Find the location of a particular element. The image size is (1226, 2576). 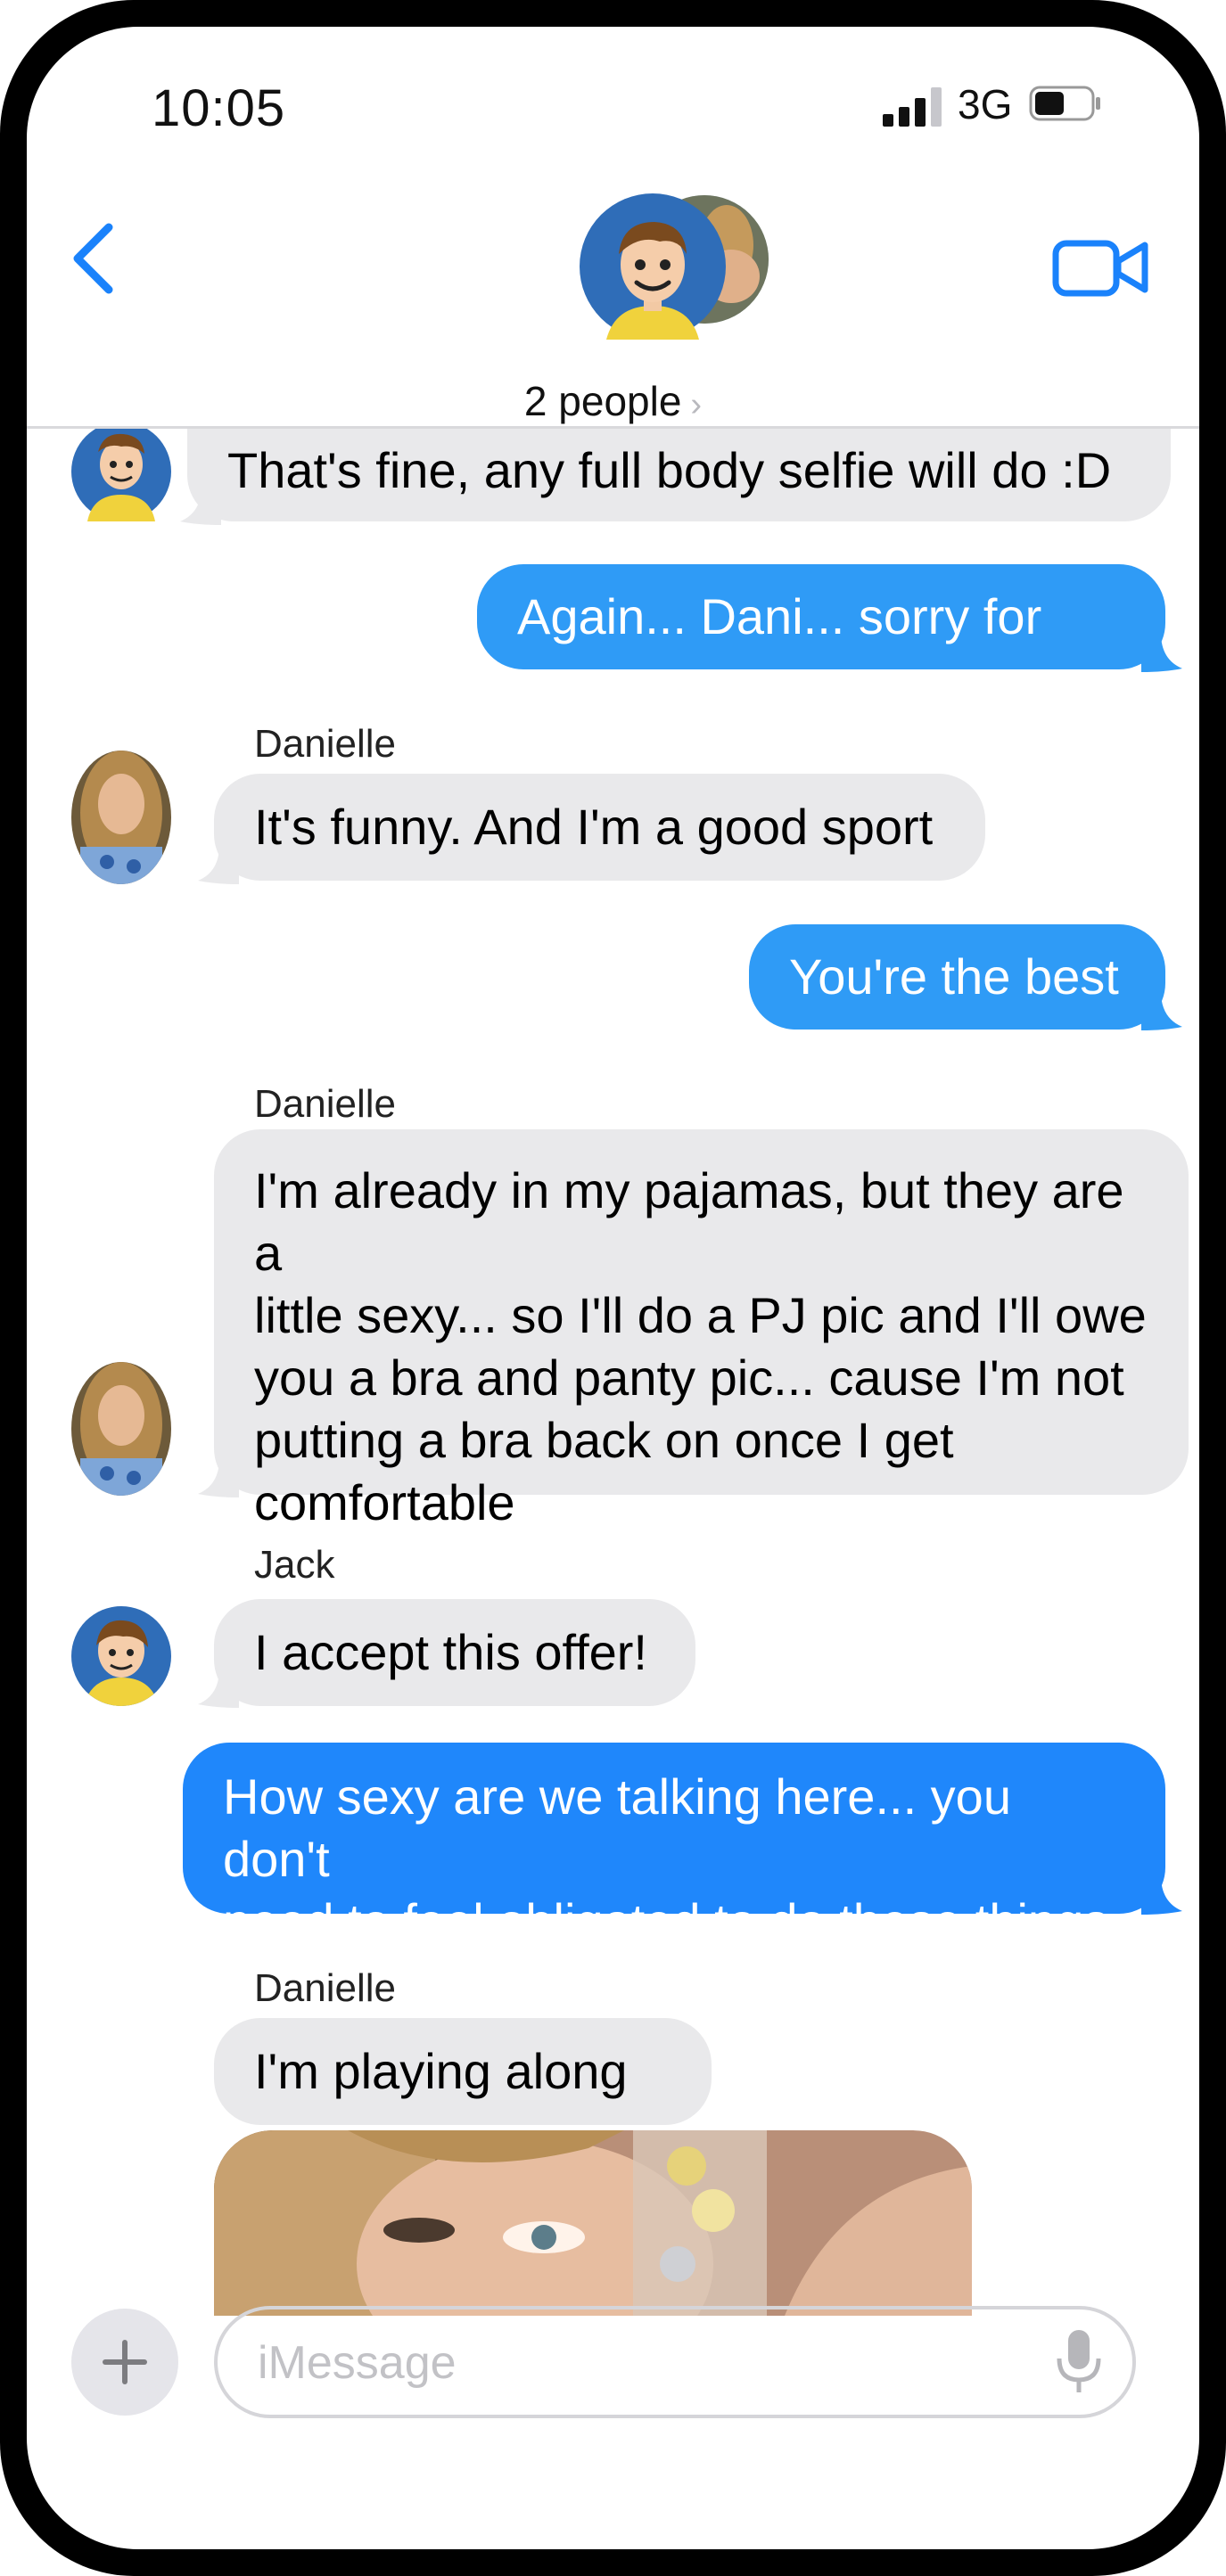

people-count-label: 2 people is located at coordinates (602, 401).